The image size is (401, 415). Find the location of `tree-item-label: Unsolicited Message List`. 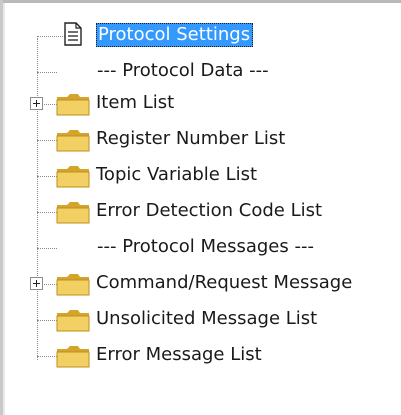

tree-item-label: Unsolicited Message List is located at coordinates (207, 318).